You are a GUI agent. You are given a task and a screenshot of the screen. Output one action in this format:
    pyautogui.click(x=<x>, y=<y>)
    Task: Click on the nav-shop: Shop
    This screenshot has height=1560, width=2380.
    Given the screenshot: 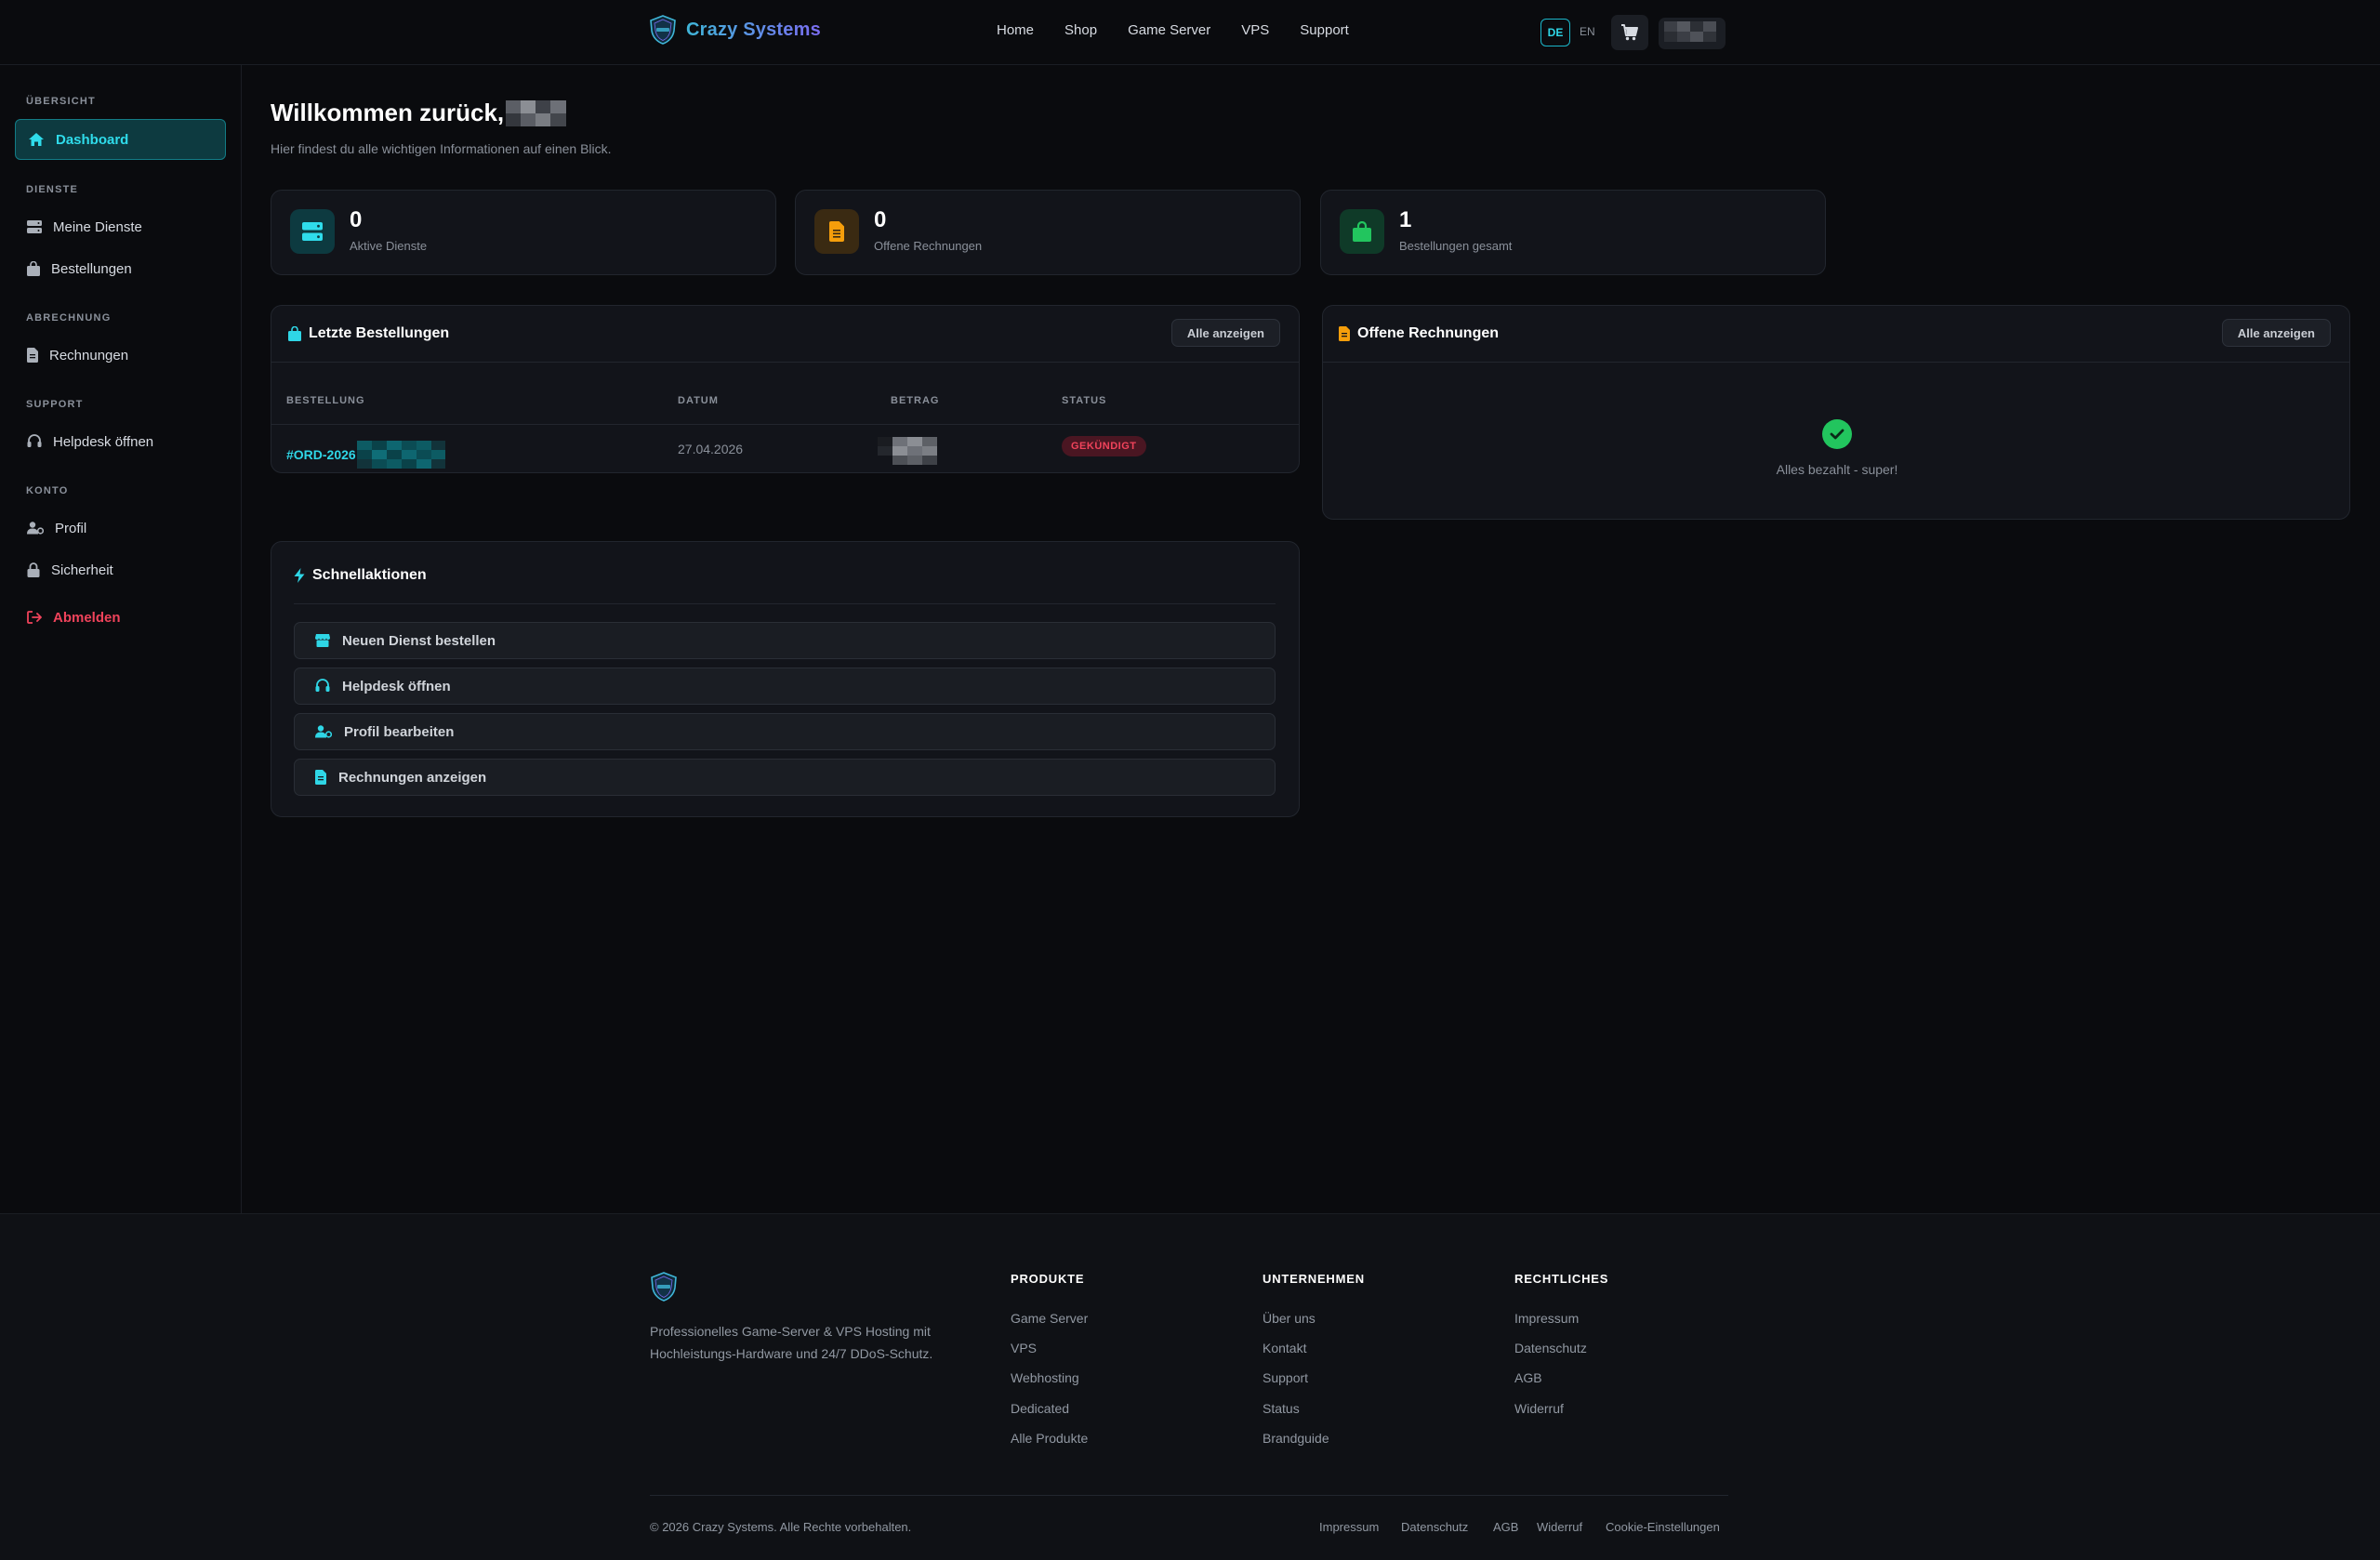 What is the action you would take?
    pyautogui.click(x=1080, y=30)
    